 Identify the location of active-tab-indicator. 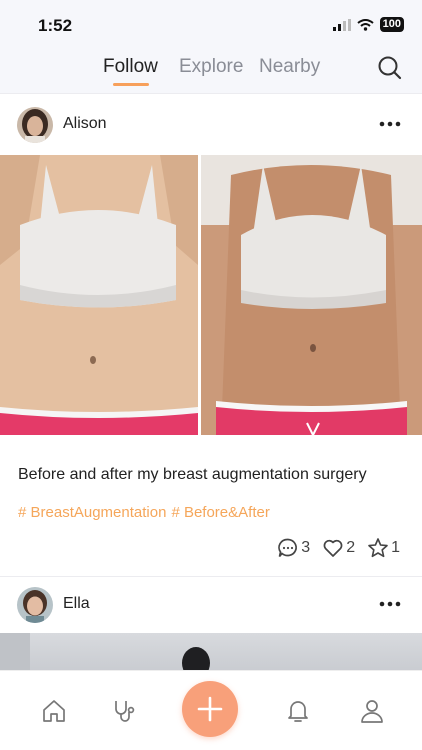
(131, 84).